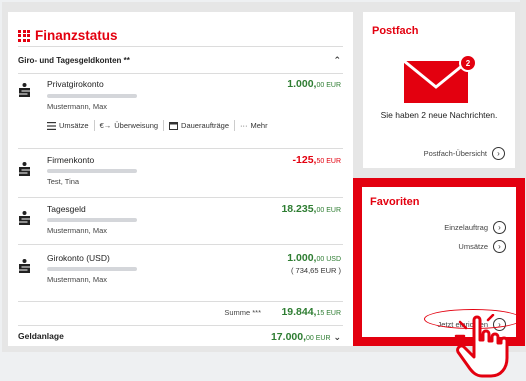  Describe the element at coordinates (24, 35) in the screenshot. I see `grid-icon` at that location.